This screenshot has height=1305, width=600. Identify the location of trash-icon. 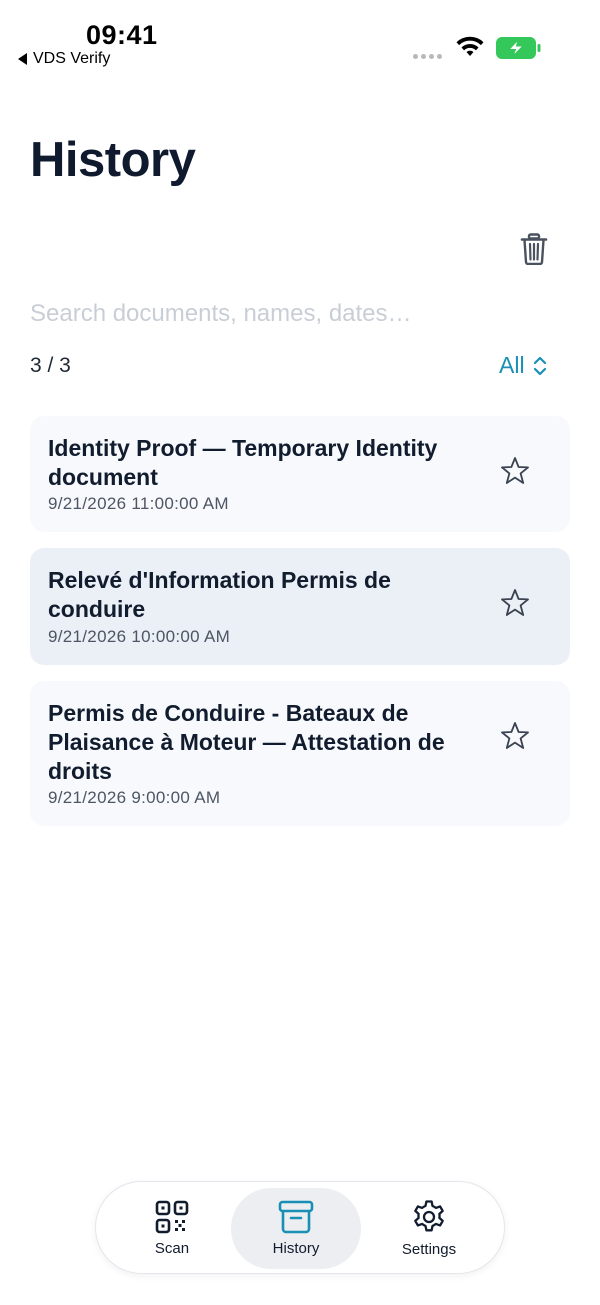
(534, 249).